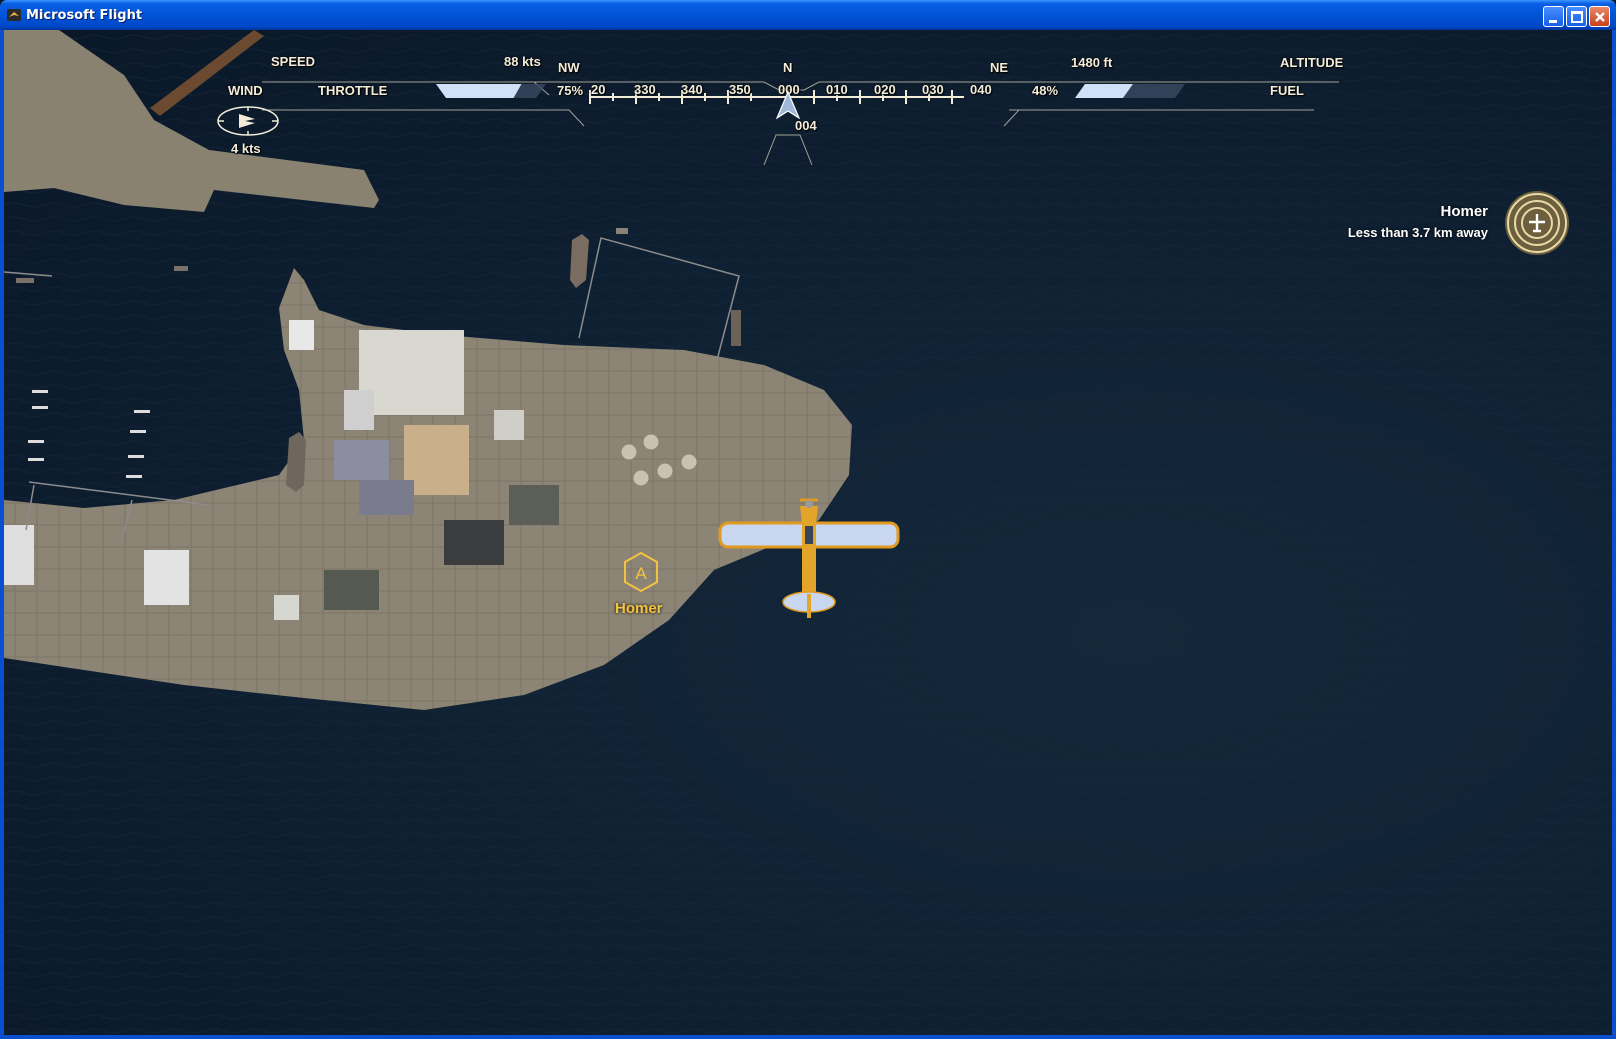 This screenshot has width=1616, height=1039. I want to click on compass-tick-label: 340, so click(692, 89).